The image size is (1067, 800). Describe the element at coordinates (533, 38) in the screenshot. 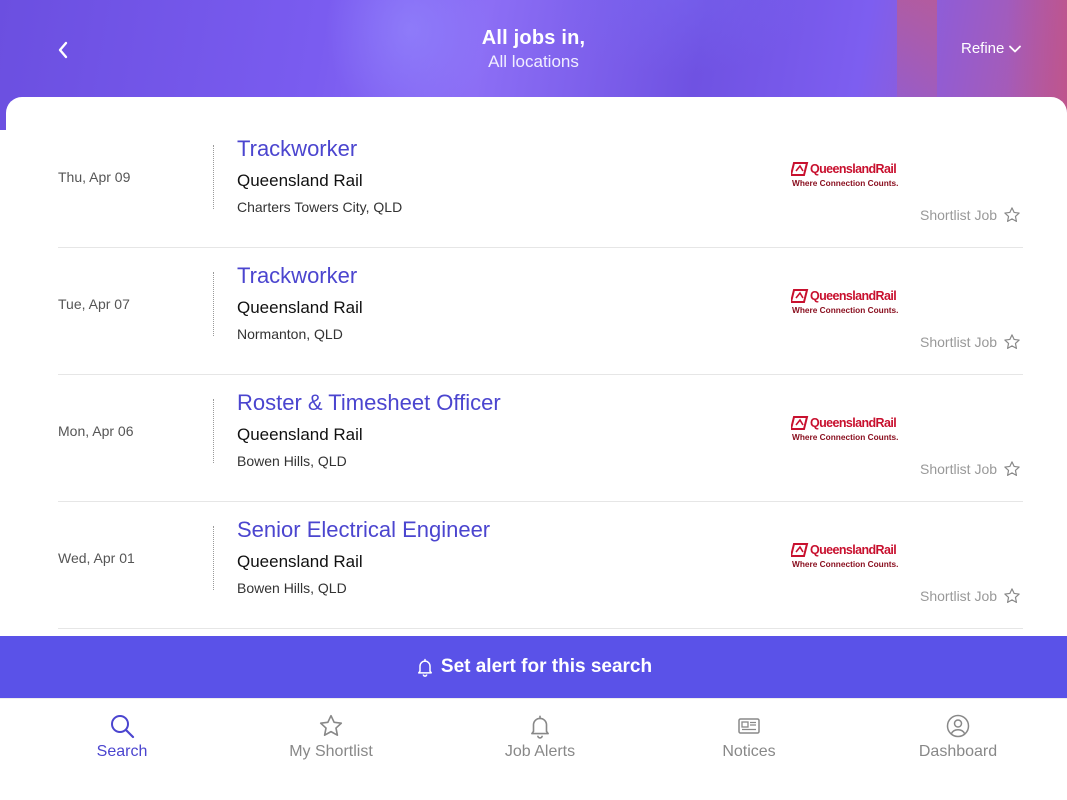

I see `page-title: All jobs in,` at that location.